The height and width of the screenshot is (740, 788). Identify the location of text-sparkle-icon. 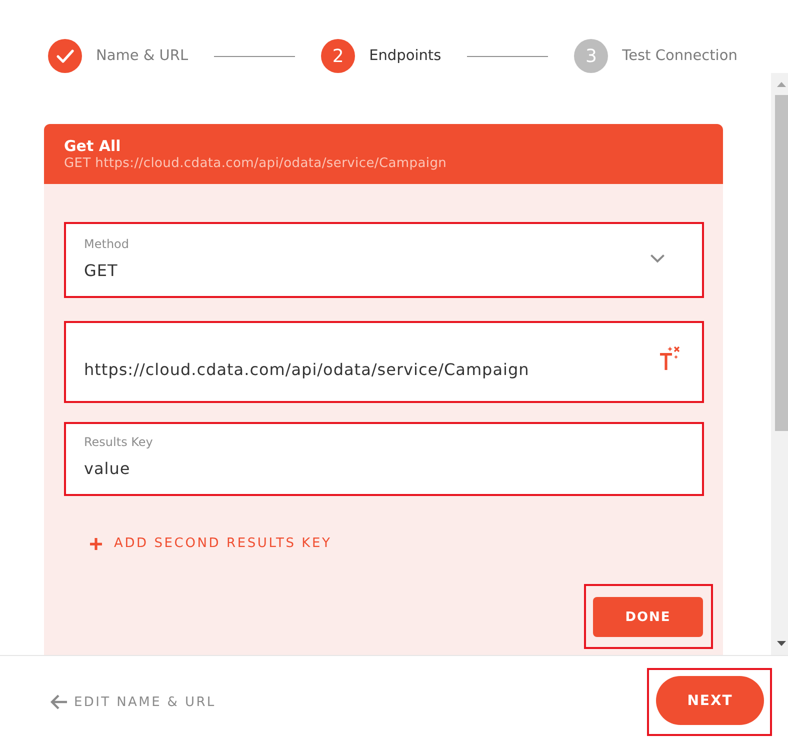
(670, 358).